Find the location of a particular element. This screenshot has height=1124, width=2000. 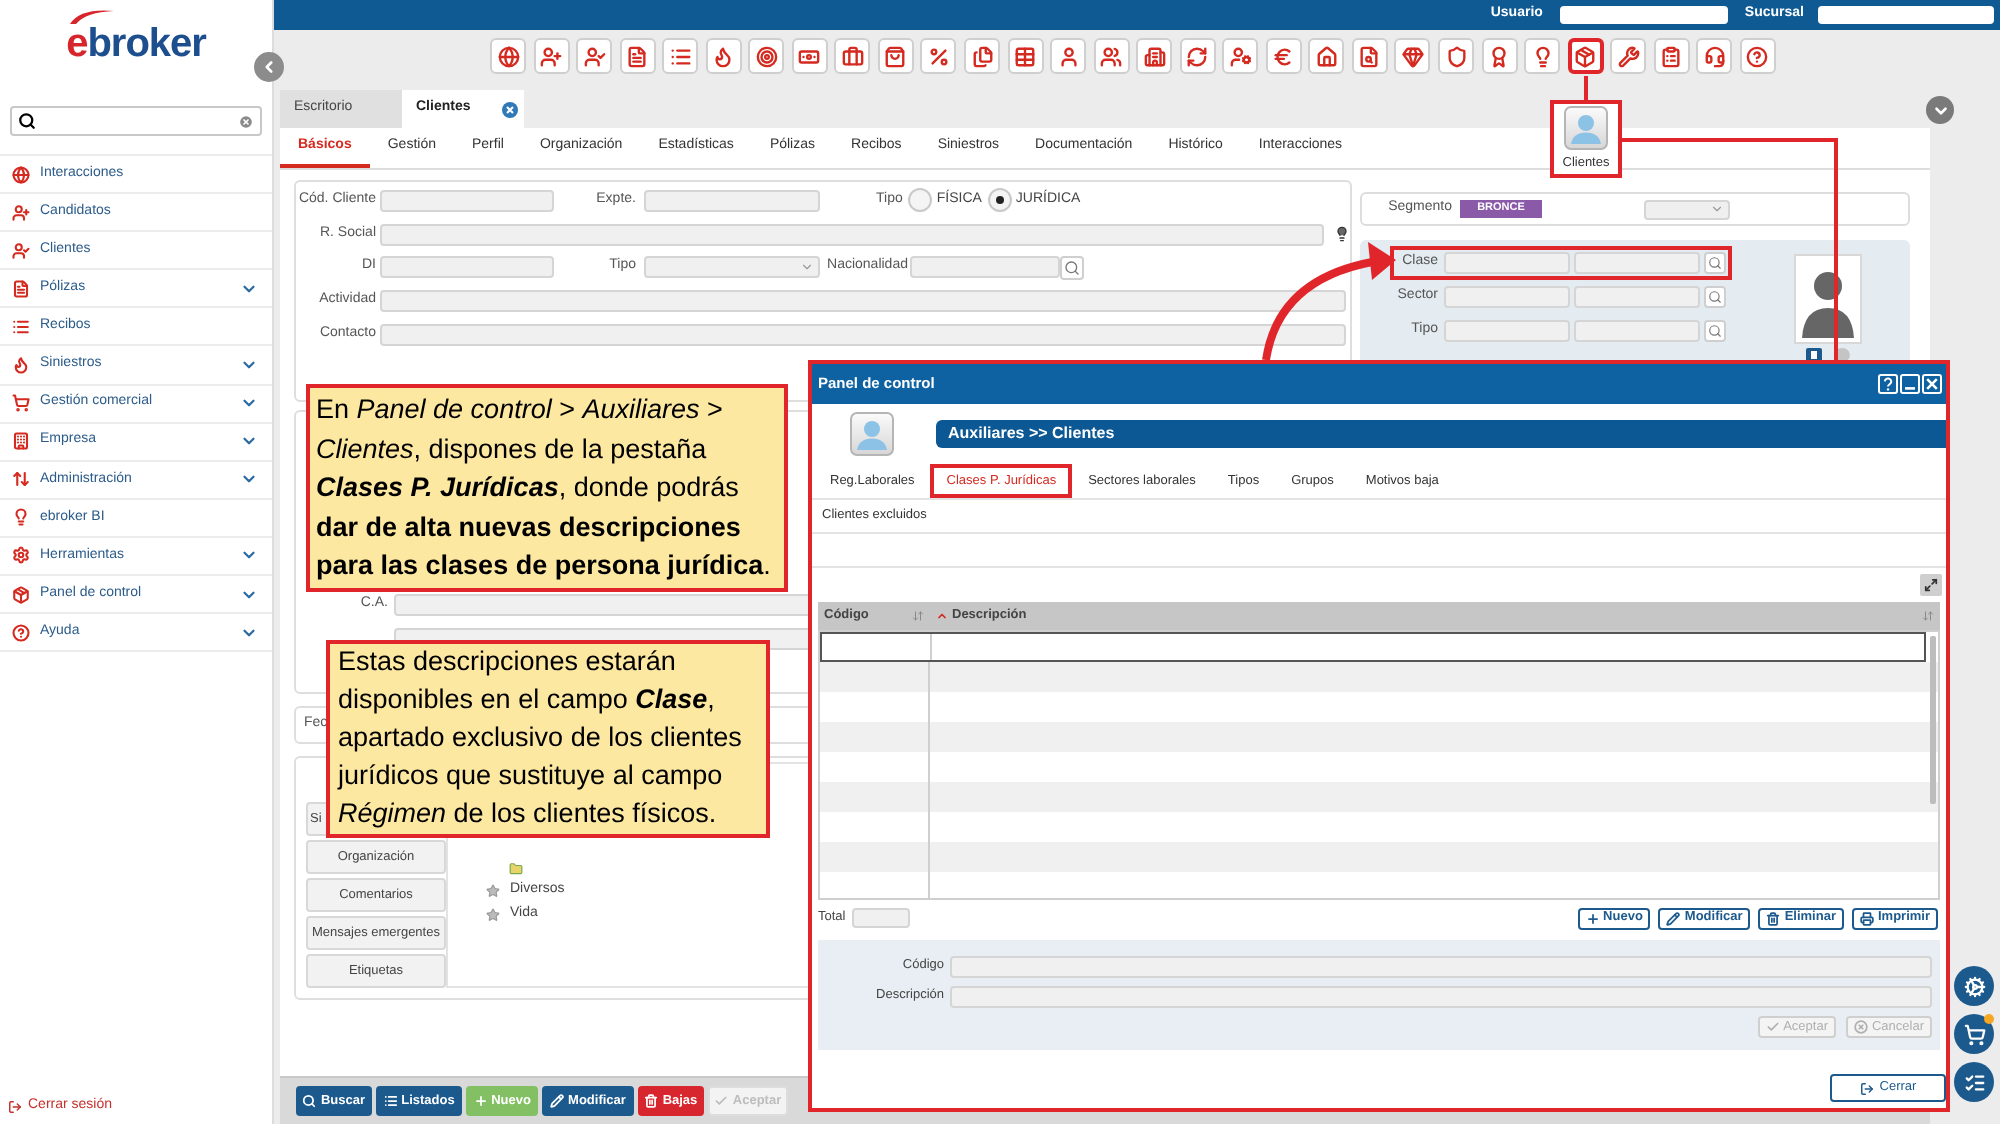

user-avatar-icon is located at coordinates (1586, 128).